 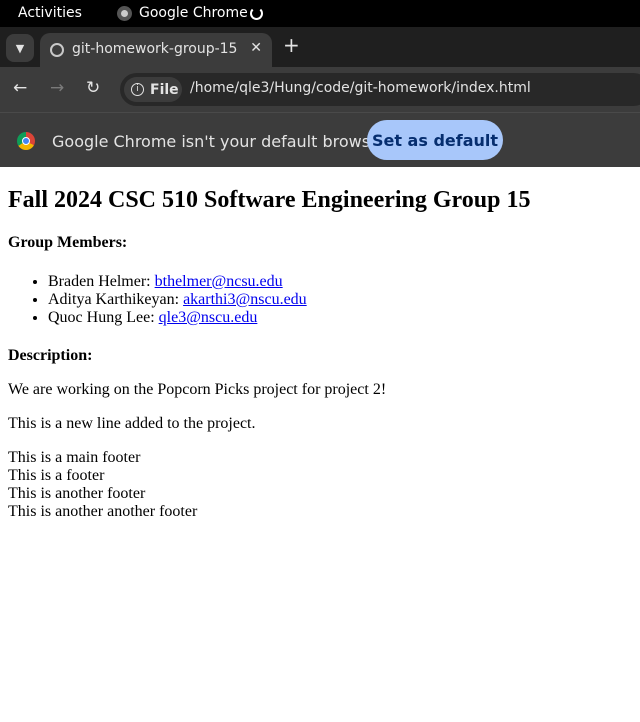 I want to click on tab-active: git-homework-group-15 ✕, so click(x=156, y=50).